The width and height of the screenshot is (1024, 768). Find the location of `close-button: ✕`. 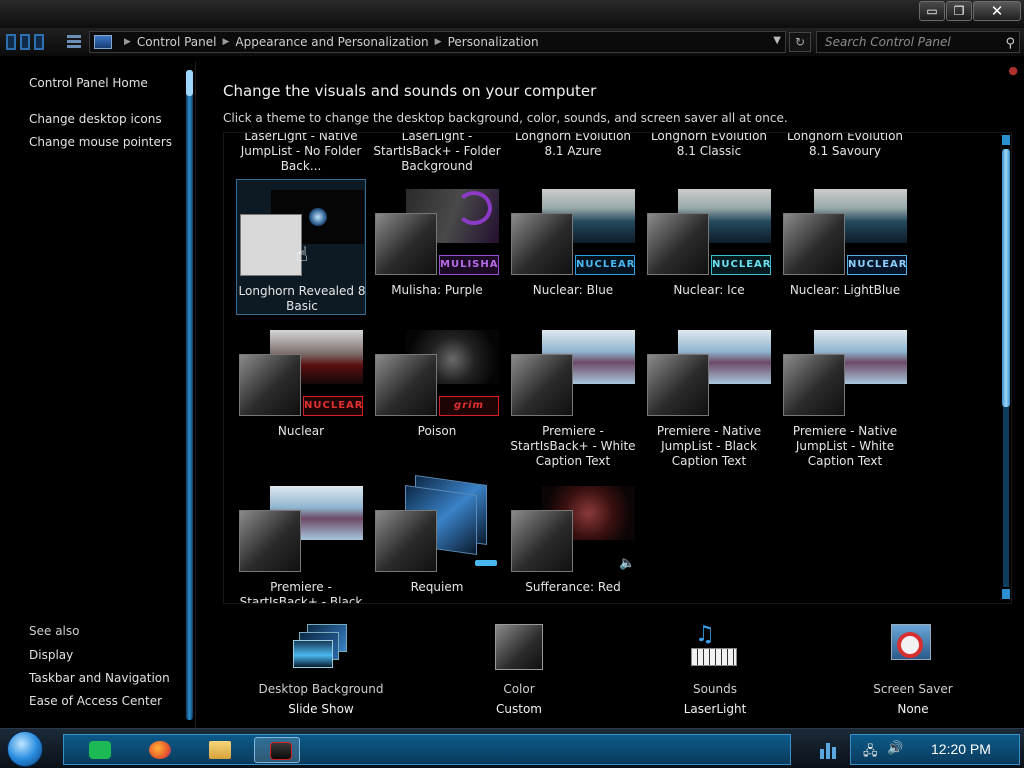

close-button: ✕ is located at coordinates (997, 11).